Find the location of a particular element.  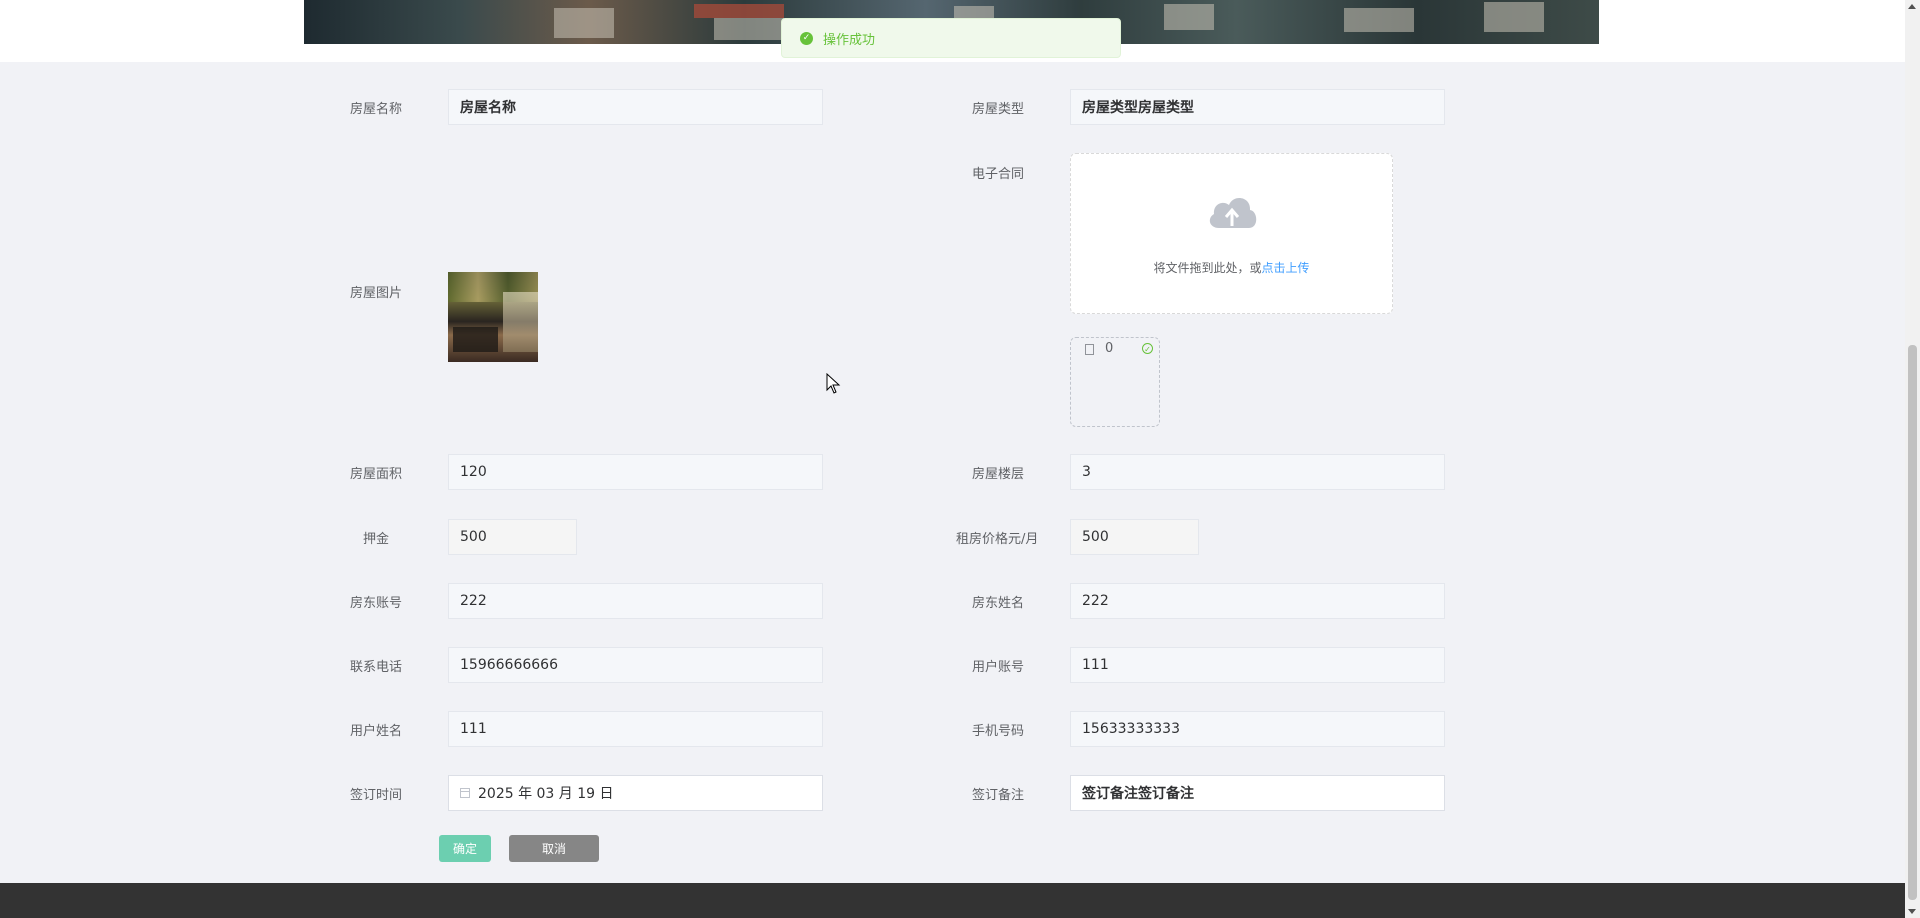

sign-note-input: 签订备注签订备注 is located at coordinates (1257, 793).